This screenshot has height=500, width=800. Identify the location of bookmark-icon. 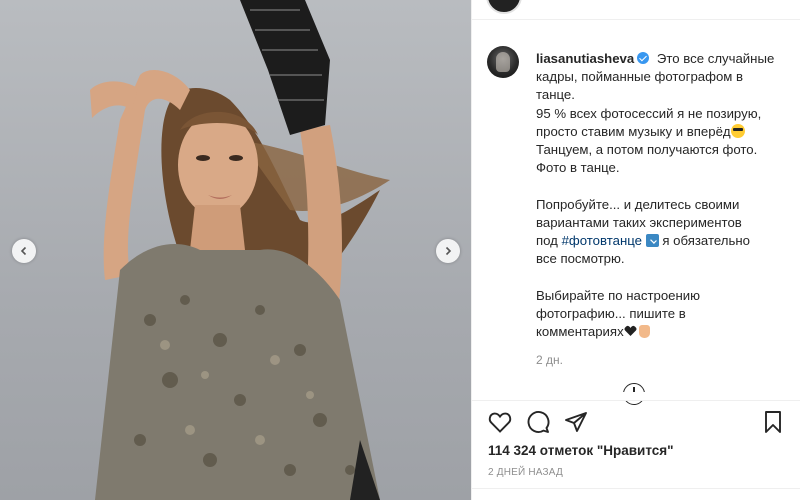
(773, 422).